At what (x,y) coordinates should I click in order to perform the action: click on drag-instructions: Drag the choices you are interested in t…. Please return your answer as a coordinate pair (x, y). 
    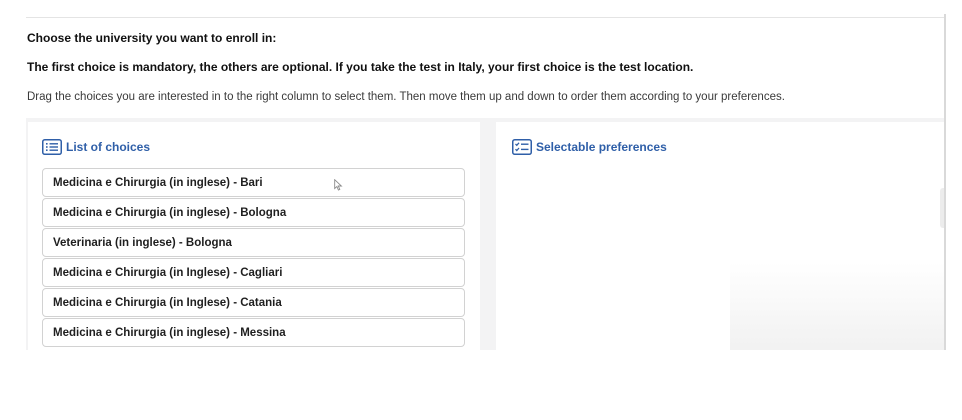
    Looking at the image, I should click on (406, 97).